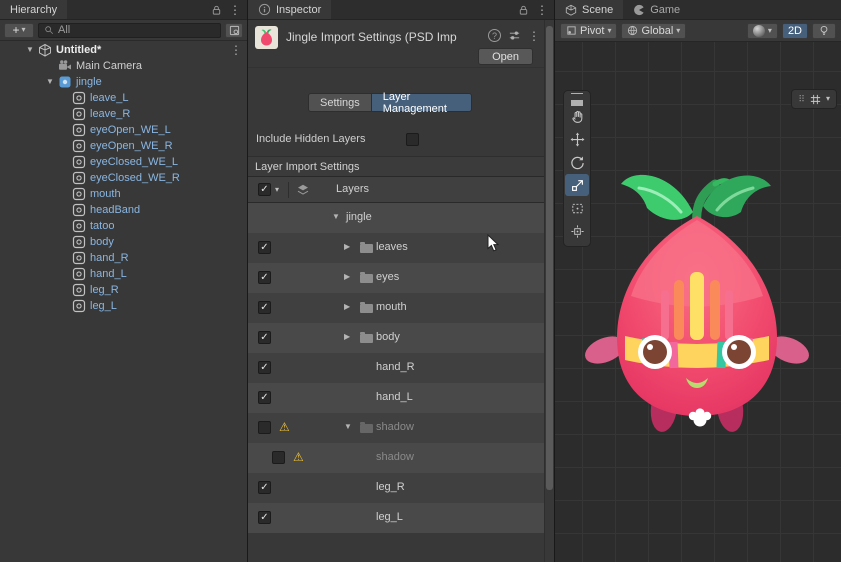 This screenshot has height=562, width=841. Describe the element at coordinates (396, 398) in the screenshot. I see `layer-row: hand_L` at that location.